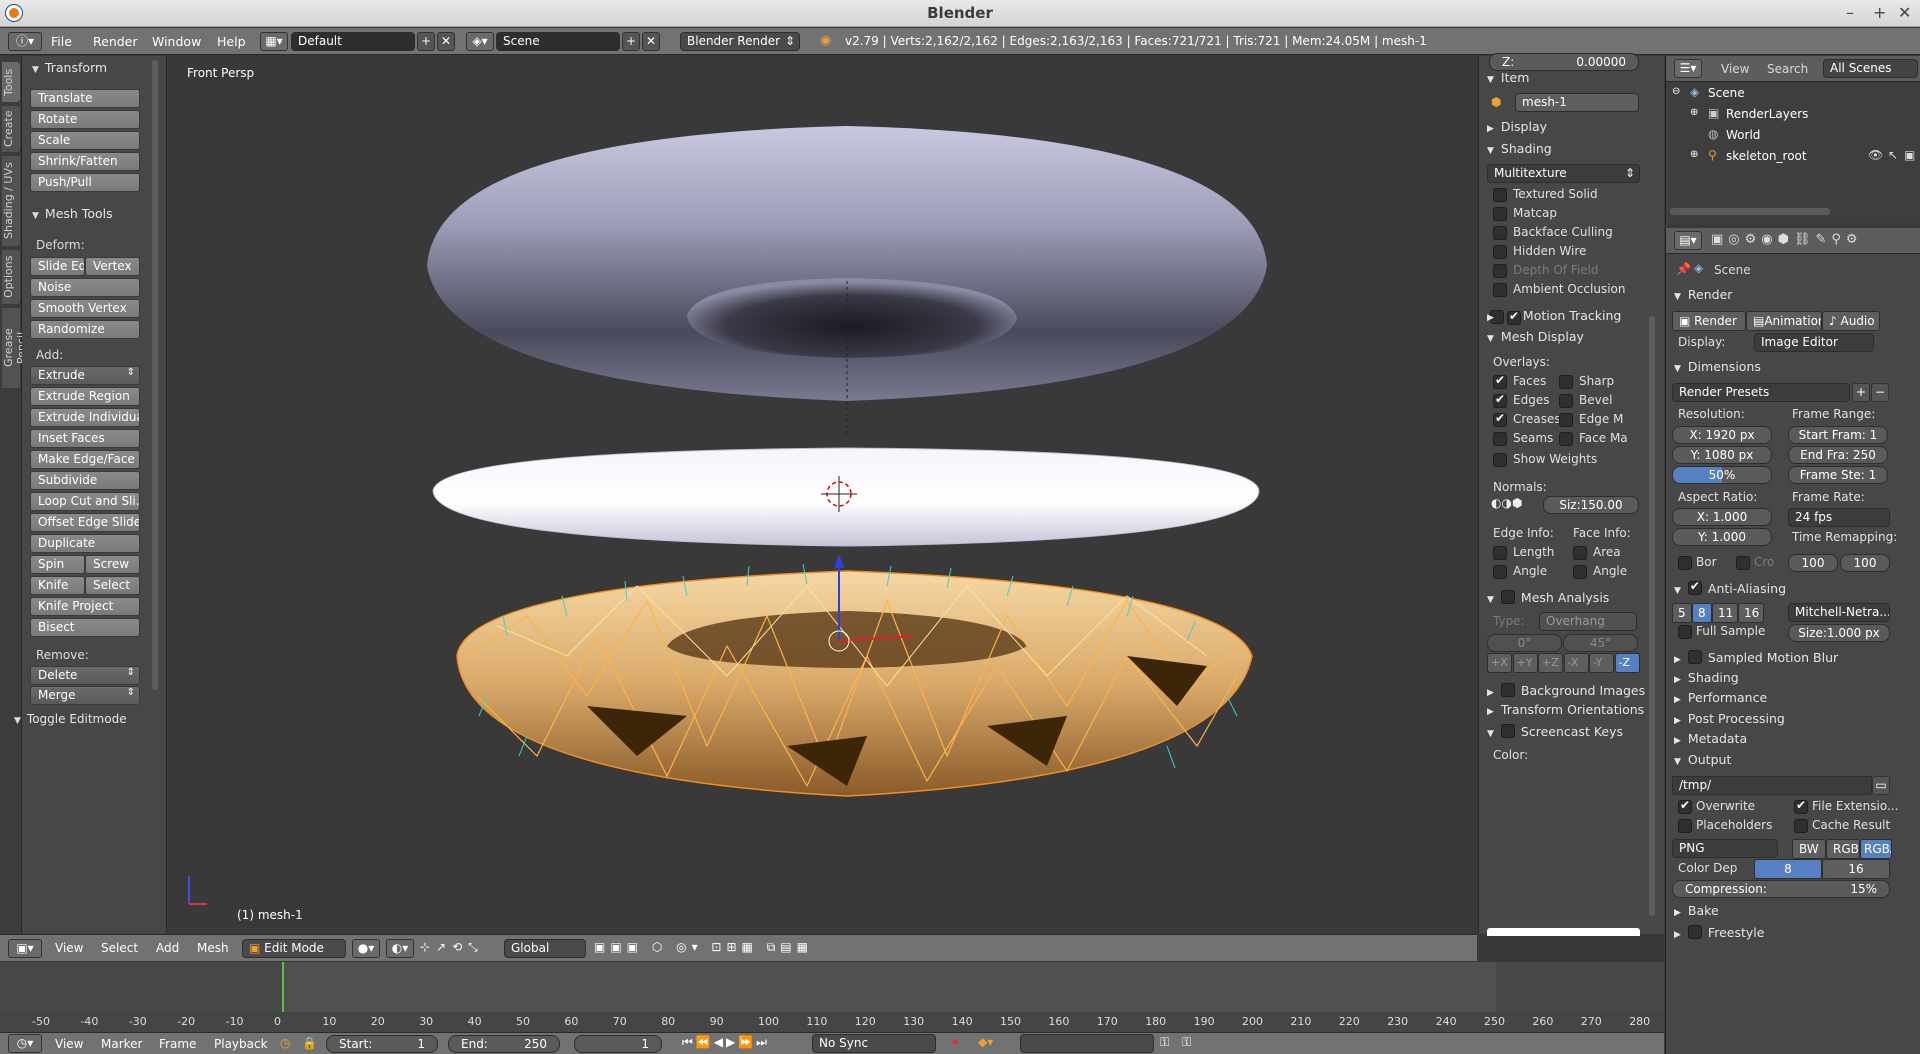 The height and width of the screenshot is (1054, 1920). Describe the element at coordinates (446, 41) in the screenshot. I see `remove-layout-icon: ✕` at that location.